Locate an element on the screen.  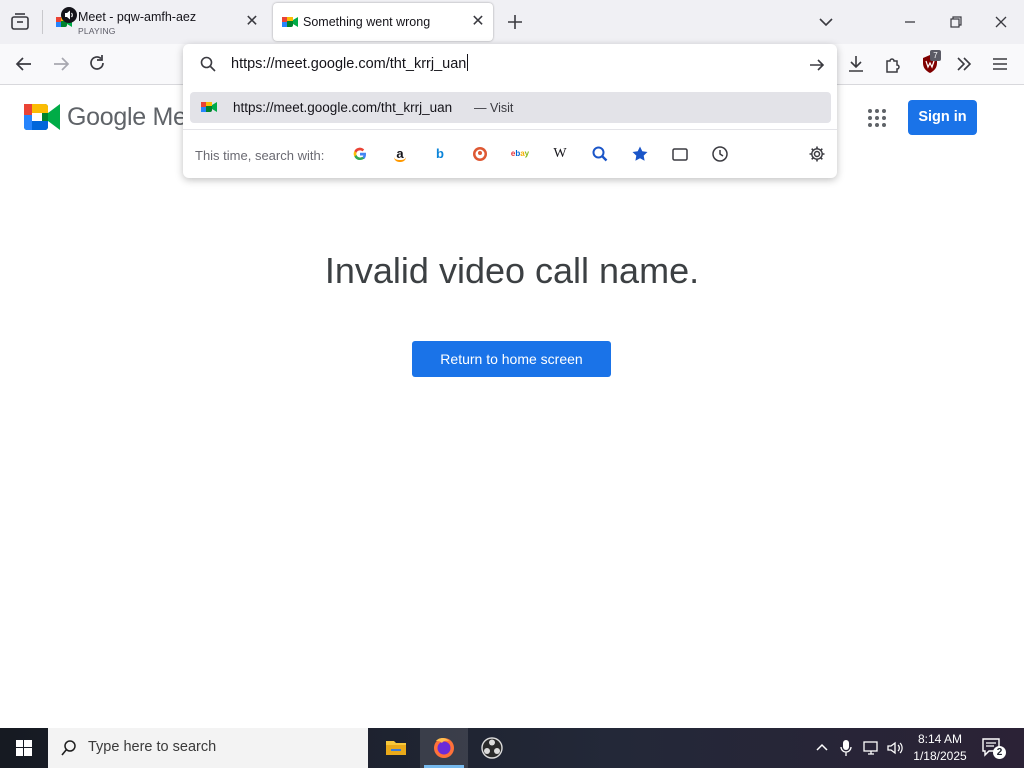
reload-button is located at coordinates (97, 64).